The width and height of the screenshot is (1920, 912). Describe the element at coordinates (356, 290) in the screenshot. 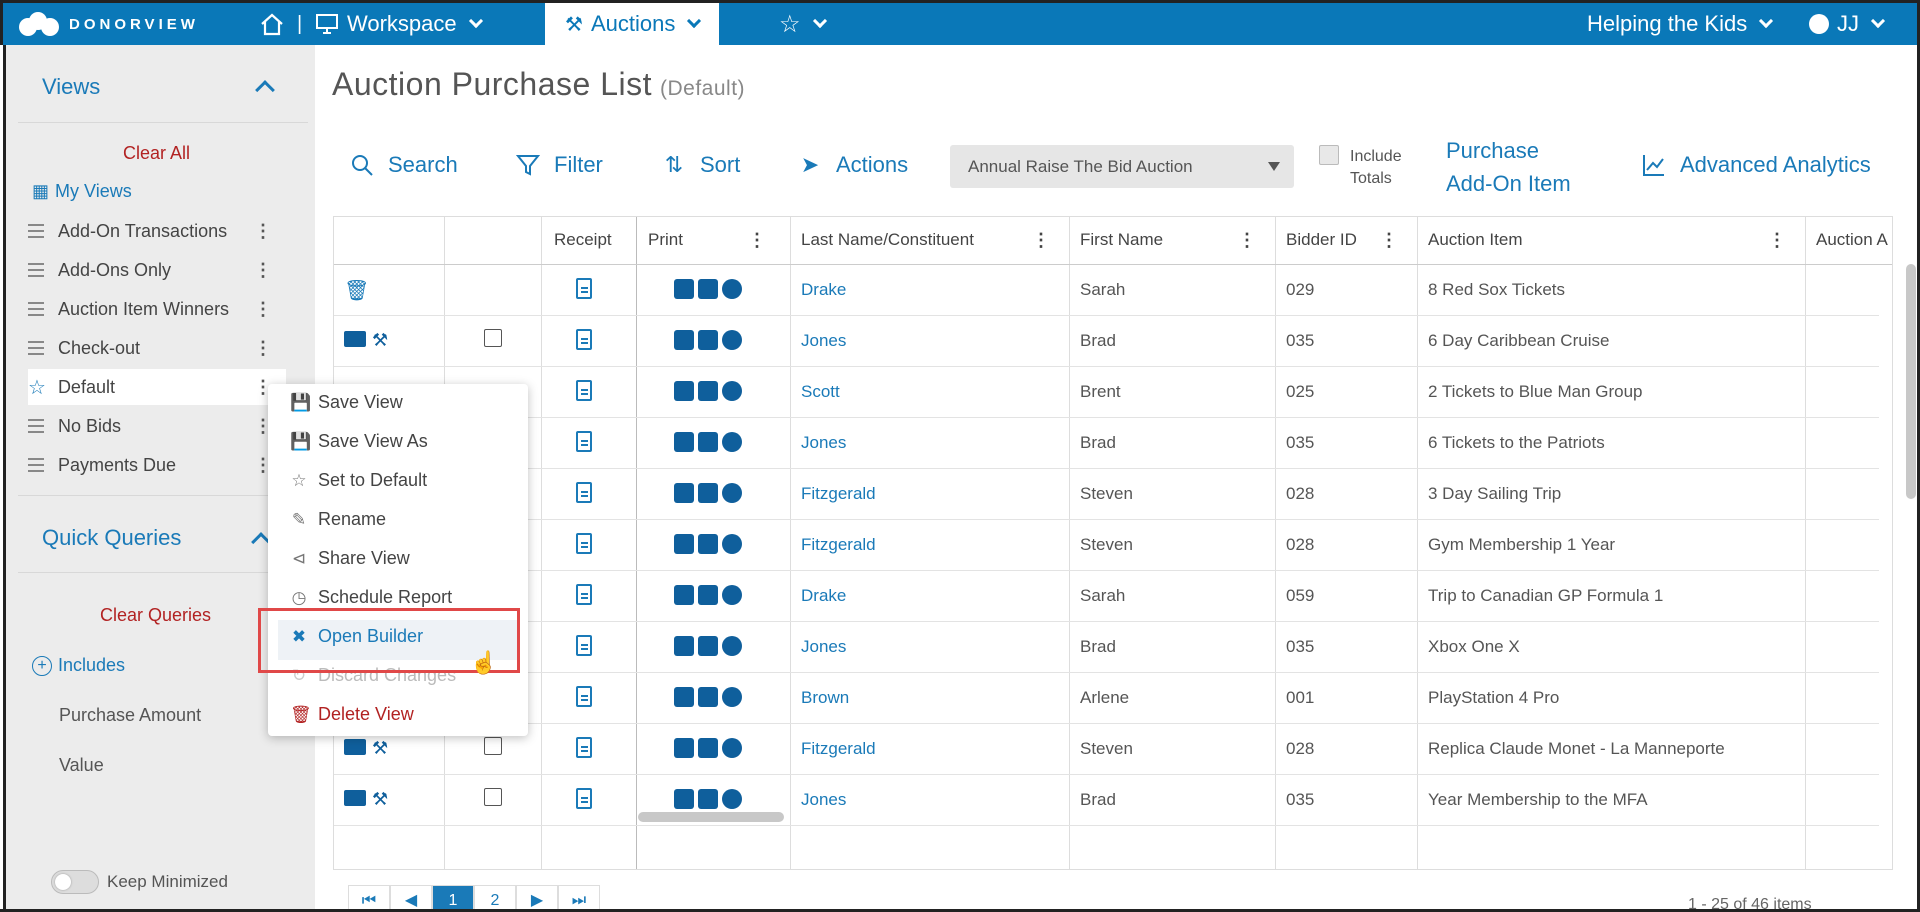

I see `trash-icon: 🗑` at that location.